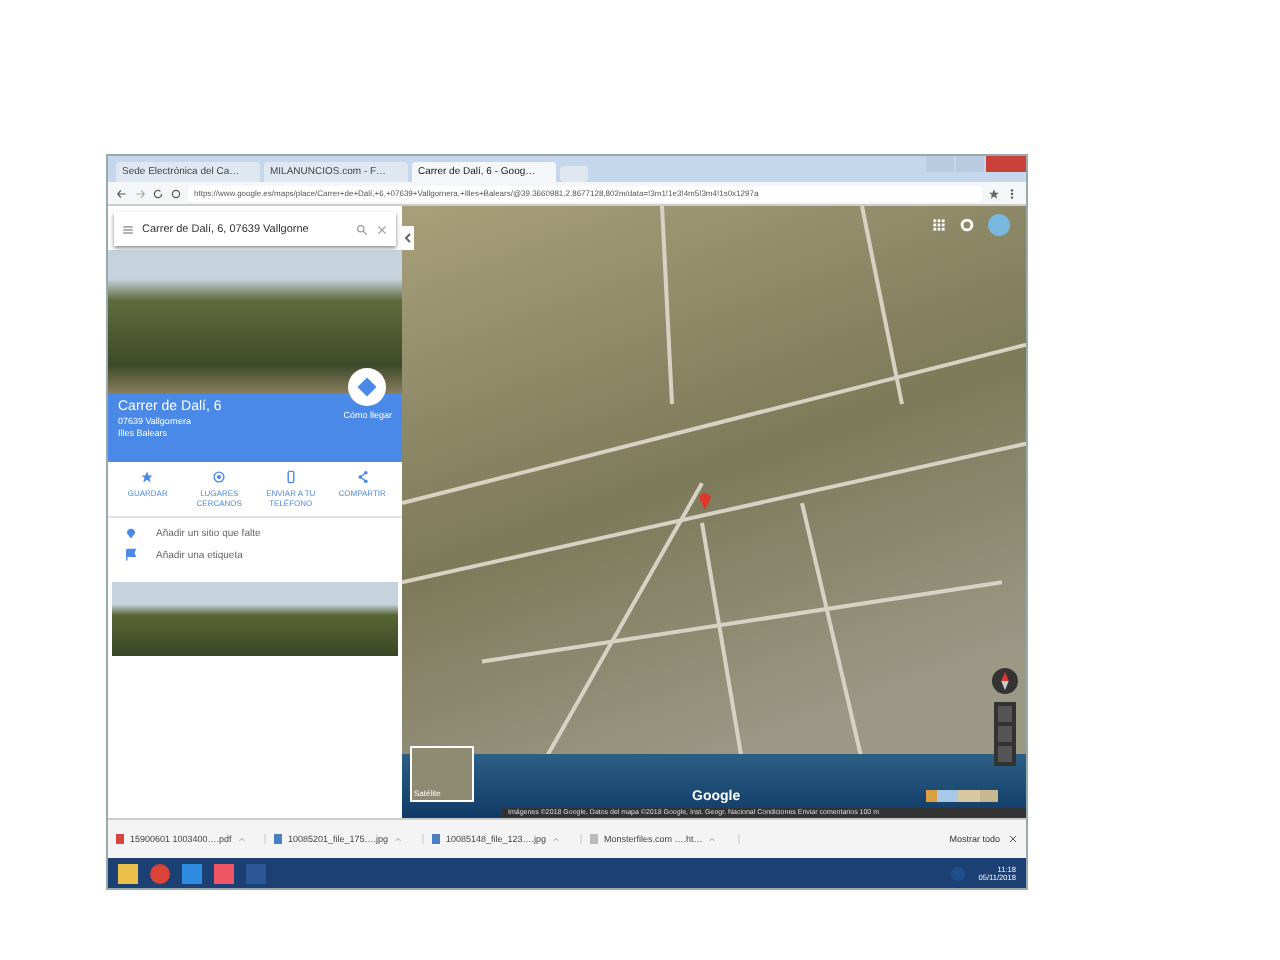 The image size is (1280, 960). Describe the element at coordinates (367, 387) in the screenshot. I see `directions-button` at that location.